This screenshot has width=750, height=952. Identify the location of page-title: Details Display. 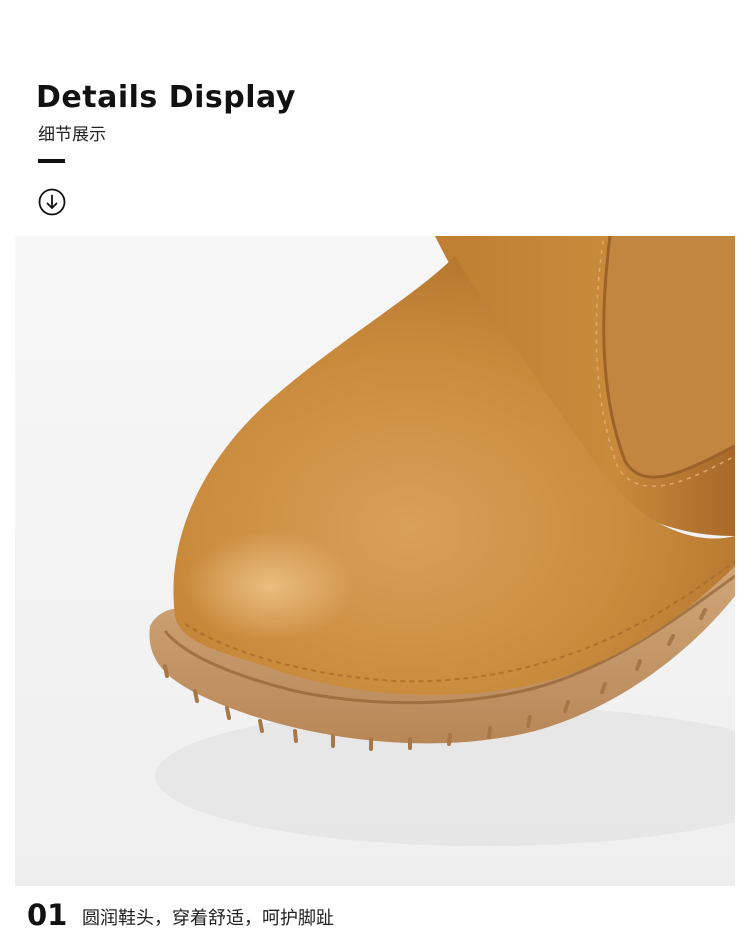
(166, 97).